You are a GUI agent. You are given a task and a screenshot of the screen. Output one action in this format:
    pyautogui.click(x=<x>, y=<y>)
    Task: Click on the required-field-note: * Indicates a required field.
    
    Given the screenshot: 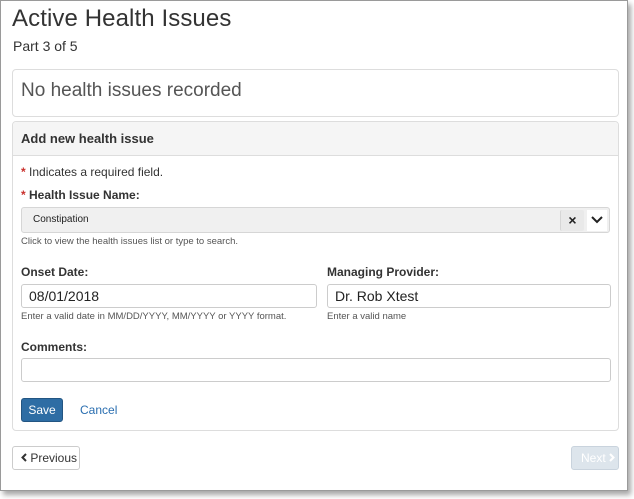 What is the action you would take?
    pyautogui.click(x=92, y=172)
    